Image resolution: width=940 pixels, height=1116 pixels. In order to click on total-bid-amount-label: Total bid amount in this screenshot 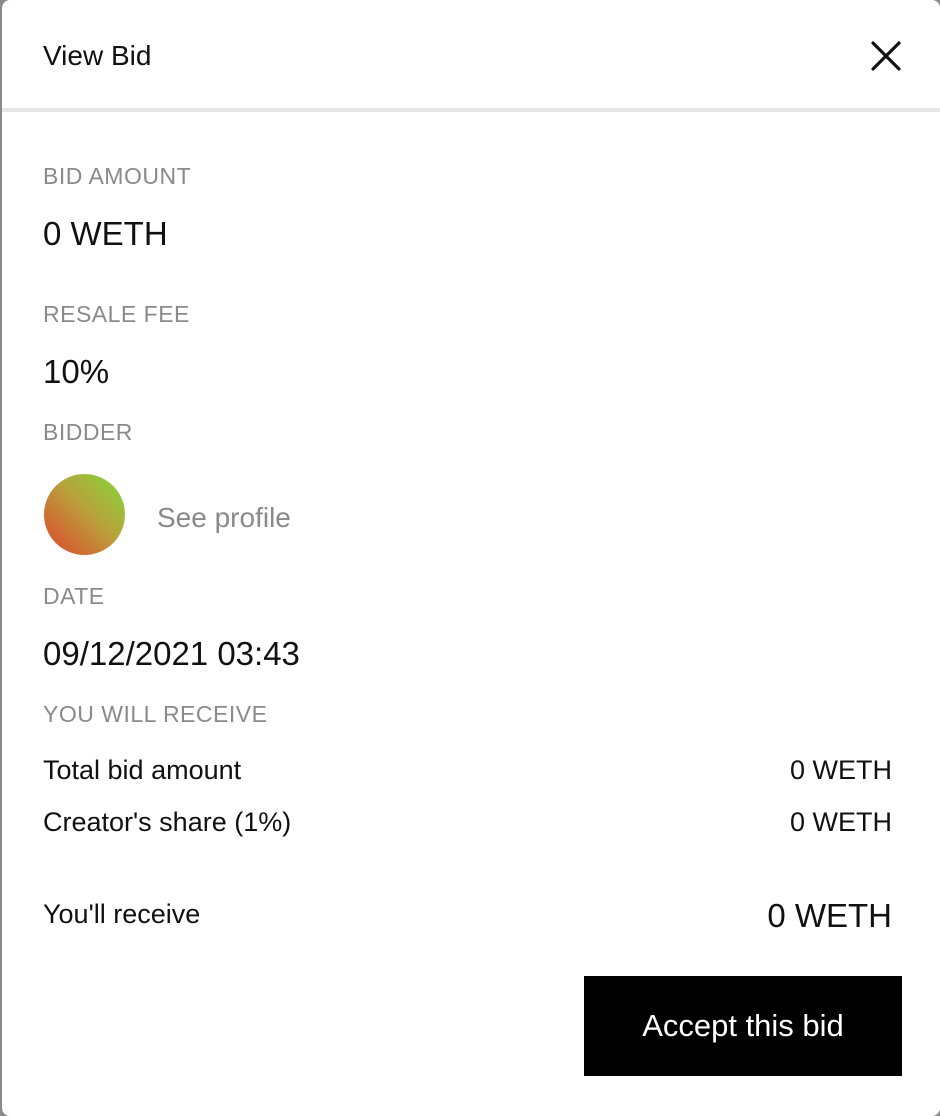, I will do `click(142, 770)`.